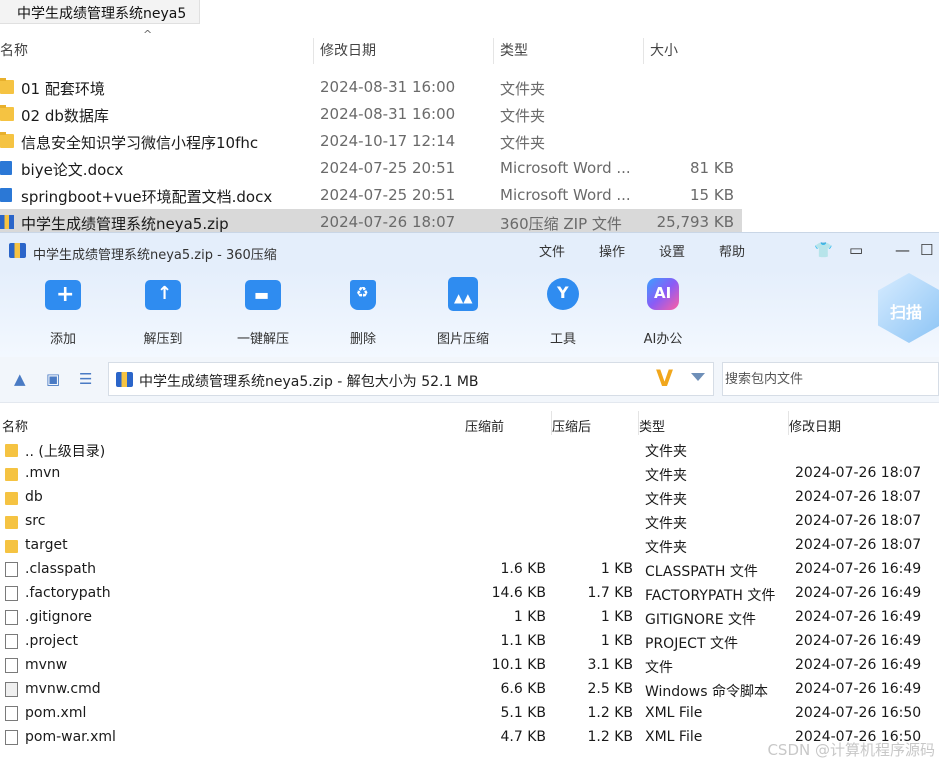 This screenshot has width=939, height=766. What do you see at coordinates (469, 522) in the screenshot?
I see `archive-row: src 文件夹 2024-07-26 18:07` at bounding box center [469, 522].